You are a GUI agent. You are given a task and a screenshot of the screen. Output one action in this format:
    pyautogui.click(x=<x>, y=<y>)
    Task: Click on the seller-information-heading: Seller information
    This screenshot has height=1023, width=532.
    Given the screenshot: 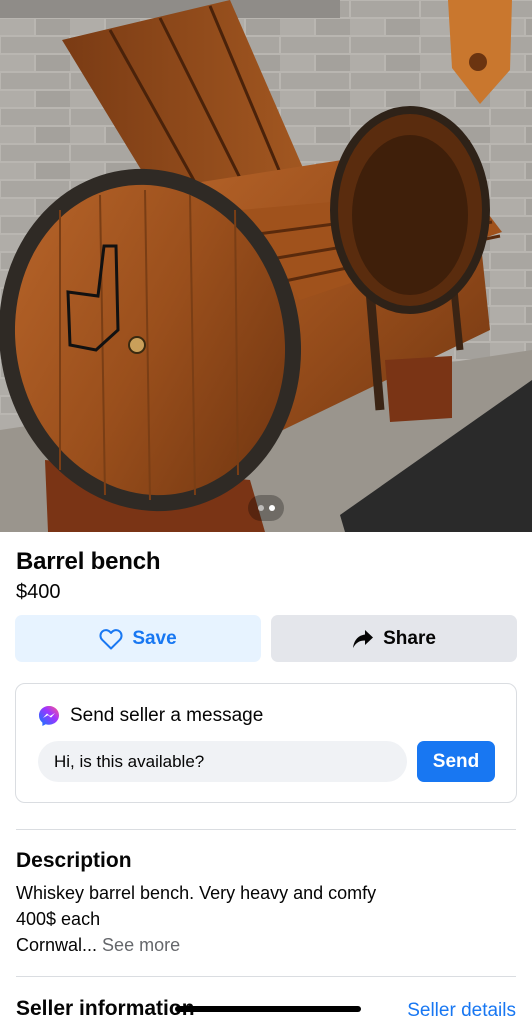 What is the action you would take?
    pyautogui.click(x=105, y=1008)
    